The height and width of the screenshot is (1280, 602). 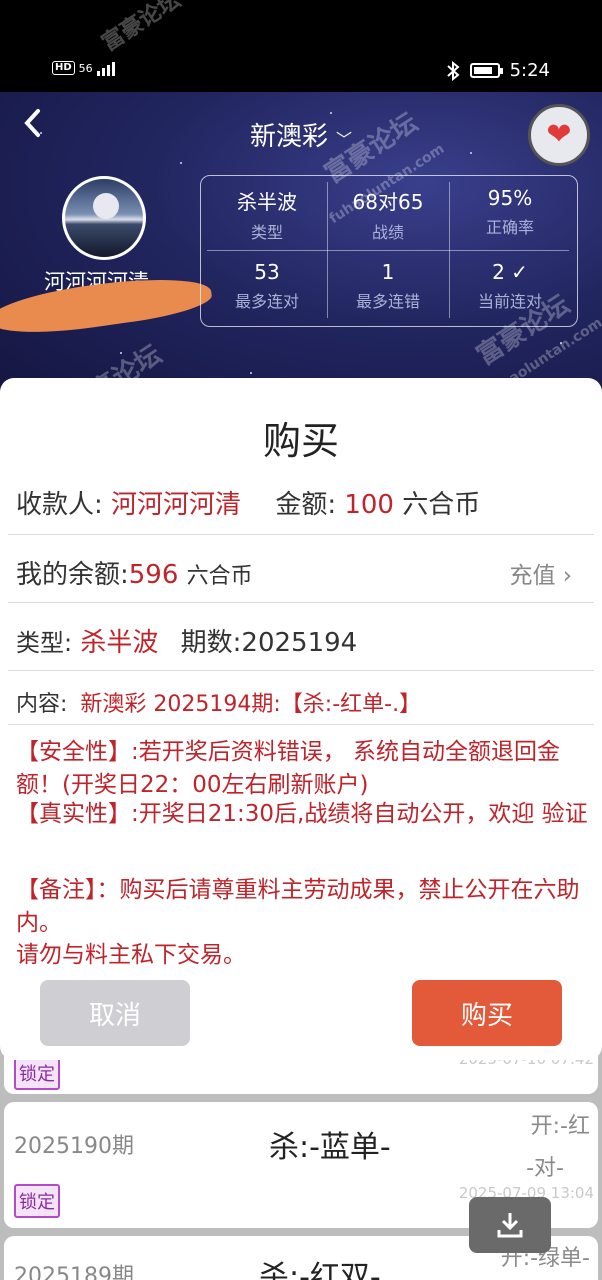 I want to click on notice-private-trade: 请勿与料主私下交易。, so click(x=131, y=955).